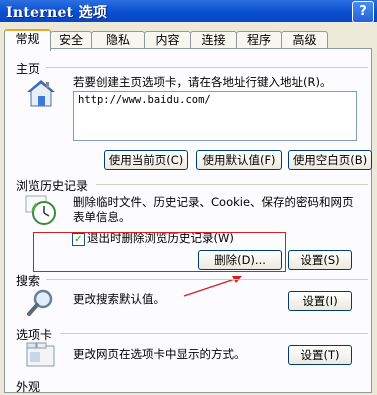 The image size is (377, 395). What do you see at coordinates (41, 93) in the screenshot?
I see `house-icon` at bounding box center [41, 93].